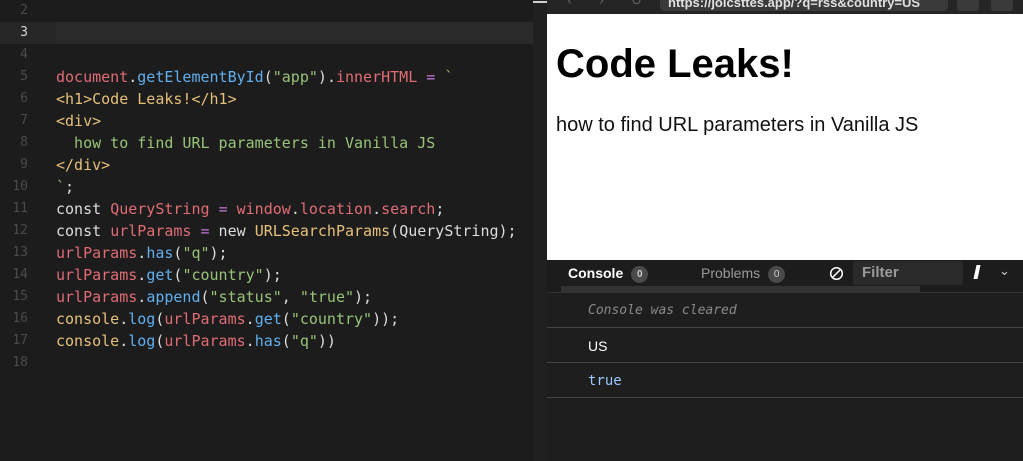  What do you see at coordinates (20, 186) in the screenshot?
I see `line-number: 10` at bounding box center [20, 186].